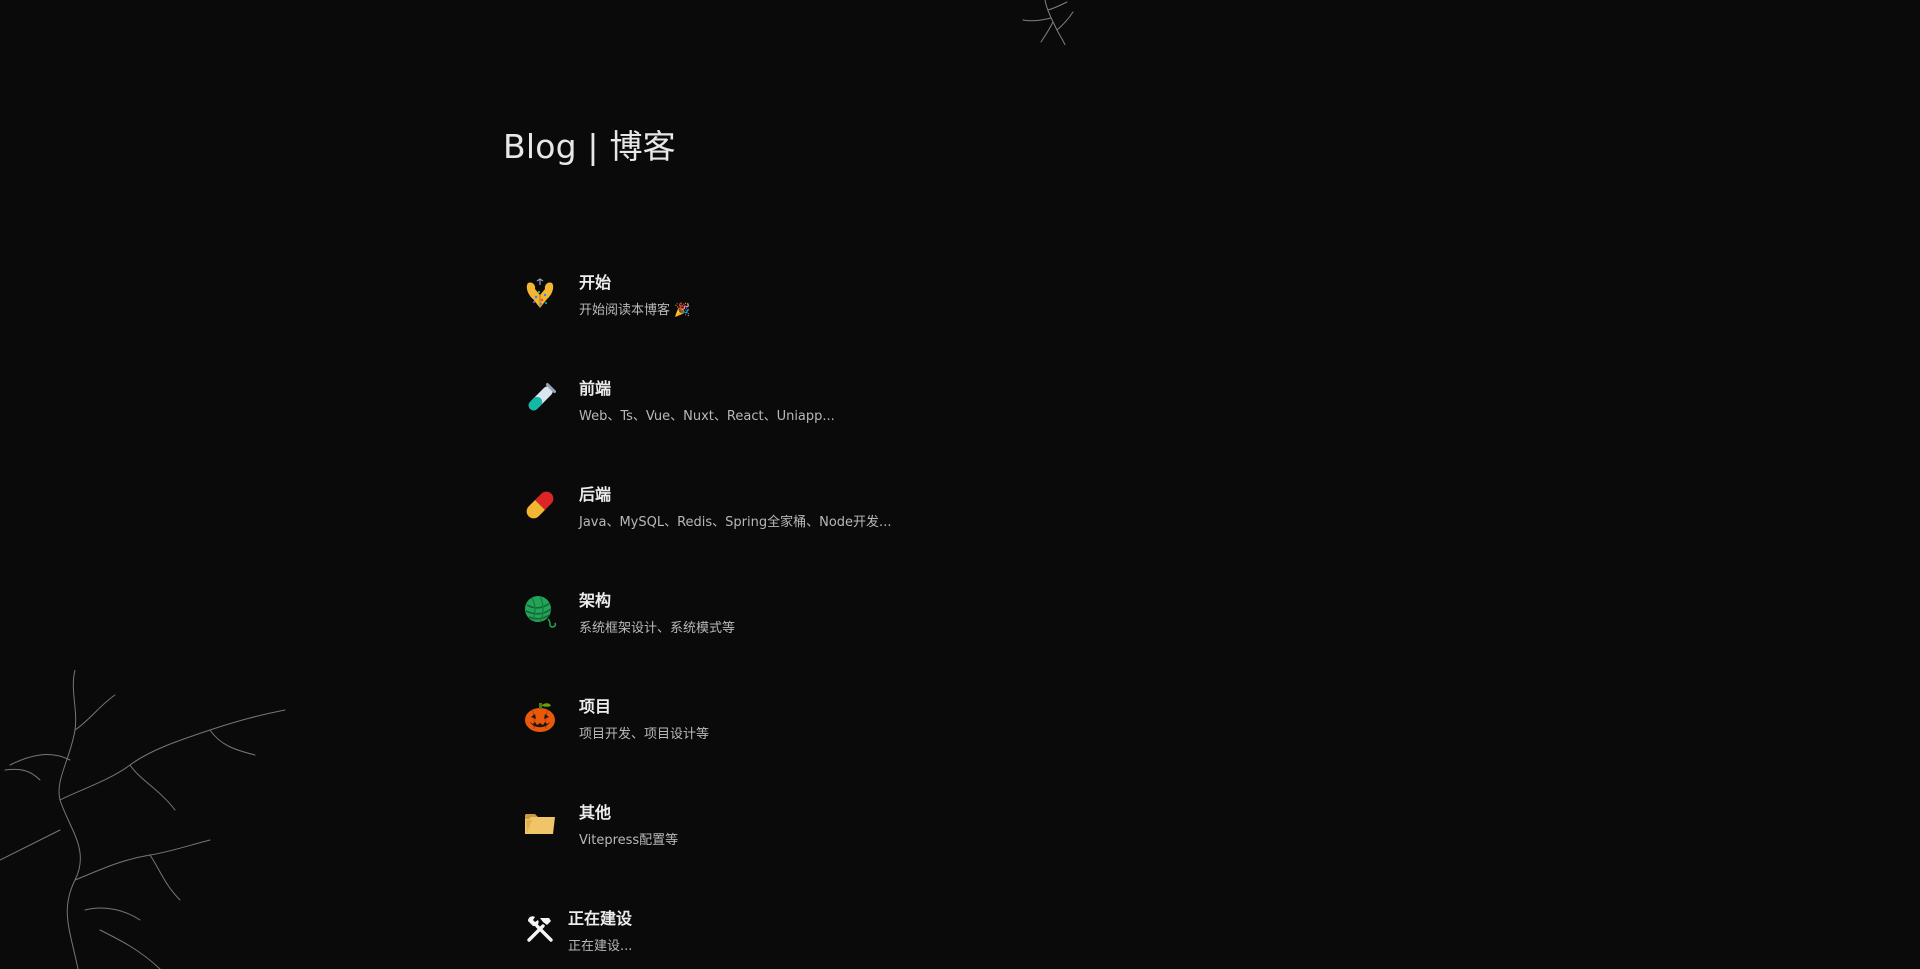 The height and width of the screenshot is (969, 1920). Describe the element at coordinates (770, 826) in the screenshot. I see `category-item-others: 其他 Vitepress配置等` at that location.